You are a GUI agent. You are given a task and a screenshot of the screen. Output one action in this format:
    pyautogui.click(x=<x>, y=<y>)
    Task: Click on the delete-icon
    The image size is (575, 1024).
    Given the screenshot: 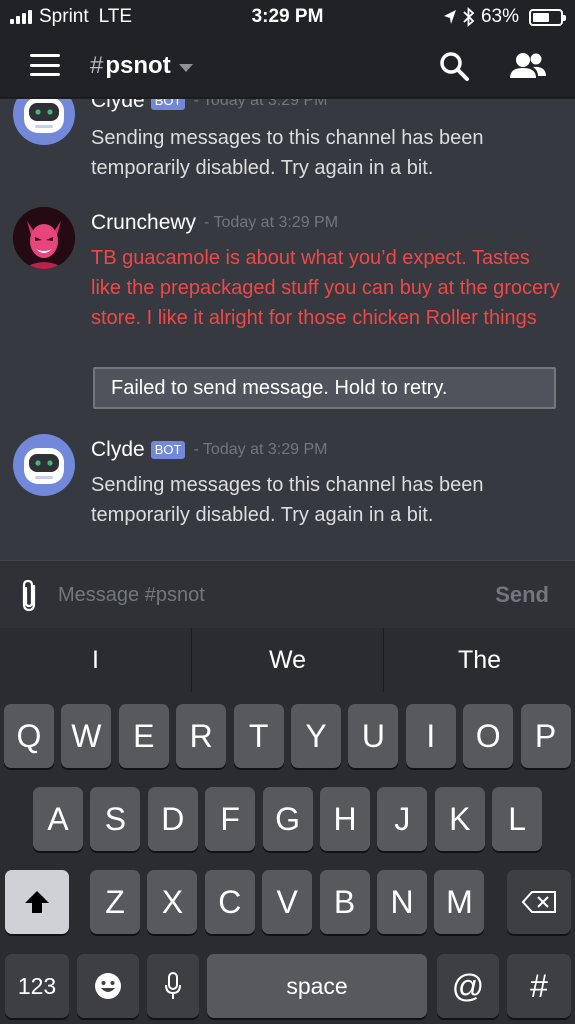 What is the action you would take?
    pyautogui.click(x=538, y=902)
    